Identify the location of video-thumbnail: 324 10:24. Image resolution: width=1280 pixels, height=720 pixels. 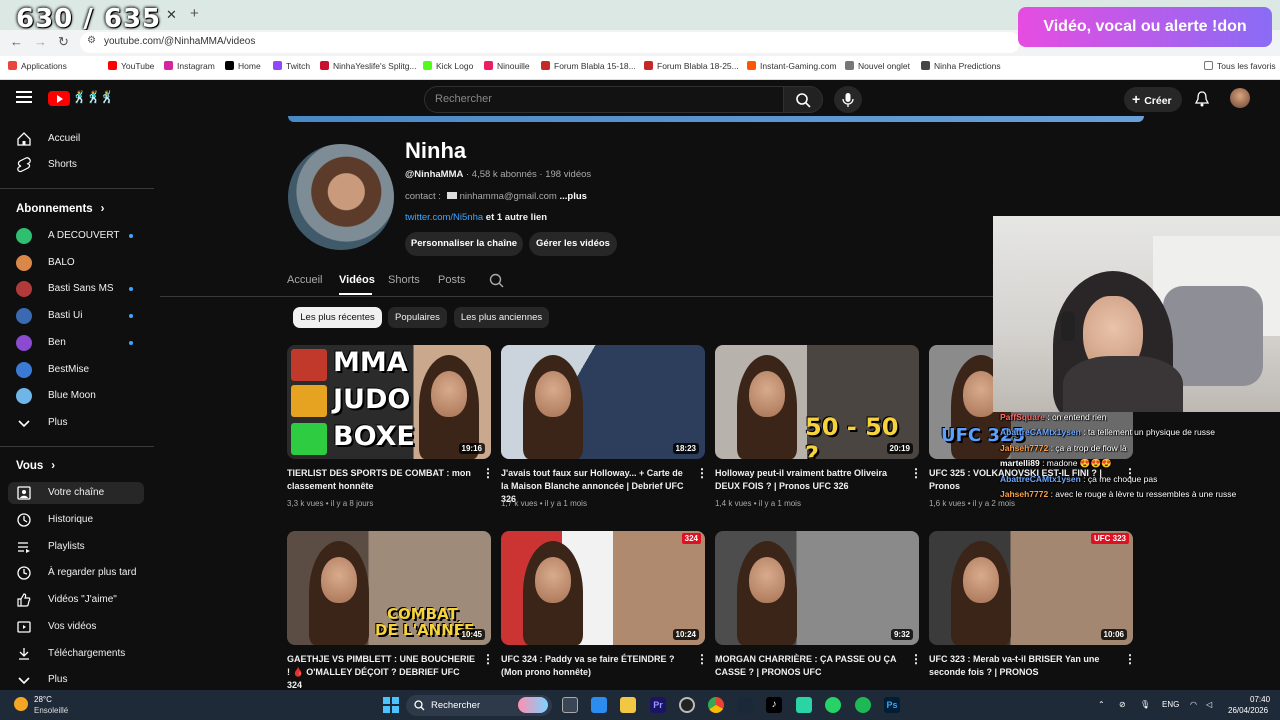
(603, 588).